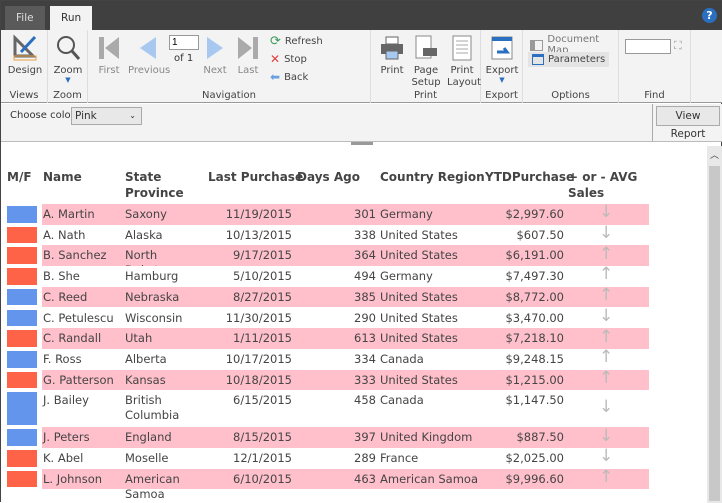  What do you see at coordinates (63, 458) in the screenshot?
I see `cell-name: K. Abel` at bounding box center [63, 458].